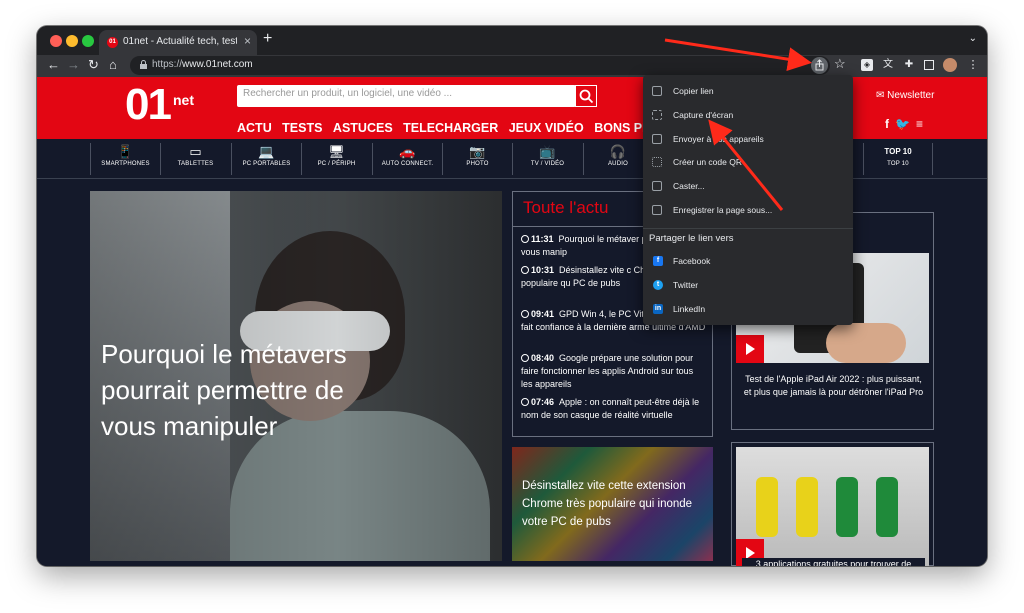 This screenshot has height=613, width=1024. What do you see at coordinates (450, 128) in the screenshot?
I see `menu-item-telecharger: TELECHARGER` at bounding box center [450, 128].